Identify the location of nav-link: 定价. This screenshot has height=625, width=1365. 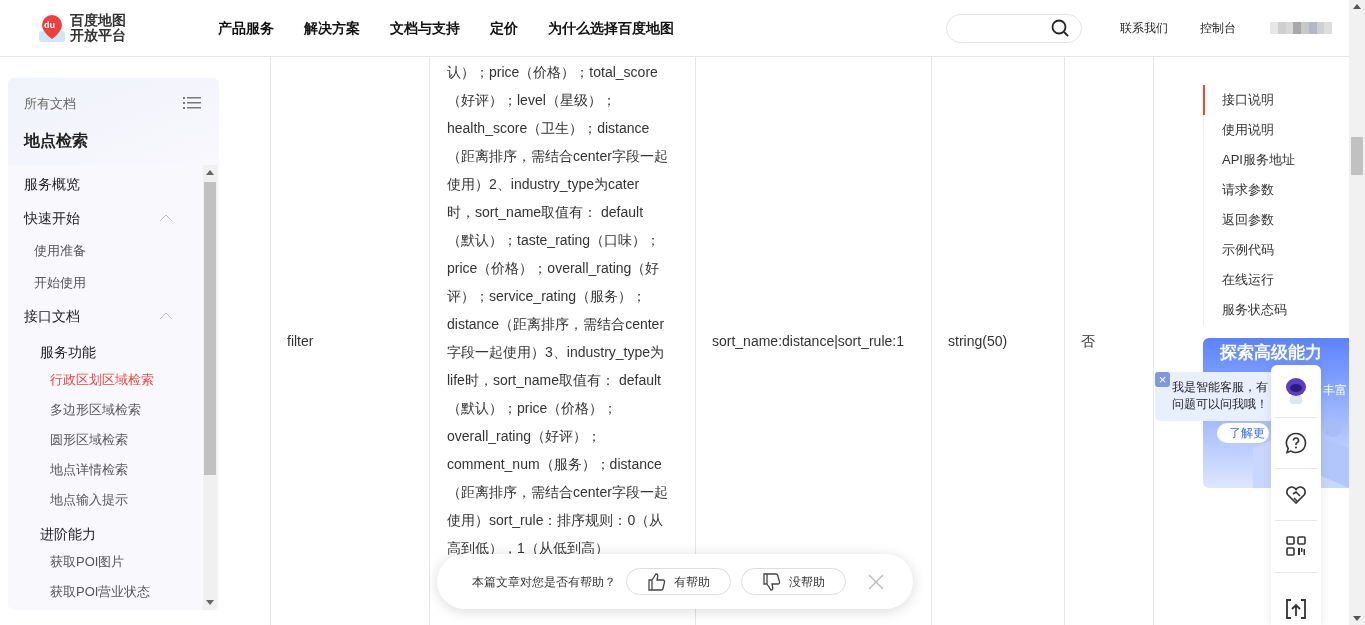
(504, 28).